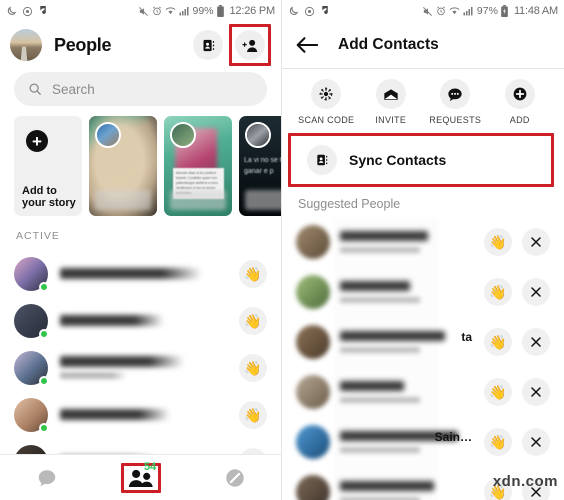 Image resolution: width=564 pixels, height=500 pixels. I want to click on battery-percent: 99%, so click(203, 11).